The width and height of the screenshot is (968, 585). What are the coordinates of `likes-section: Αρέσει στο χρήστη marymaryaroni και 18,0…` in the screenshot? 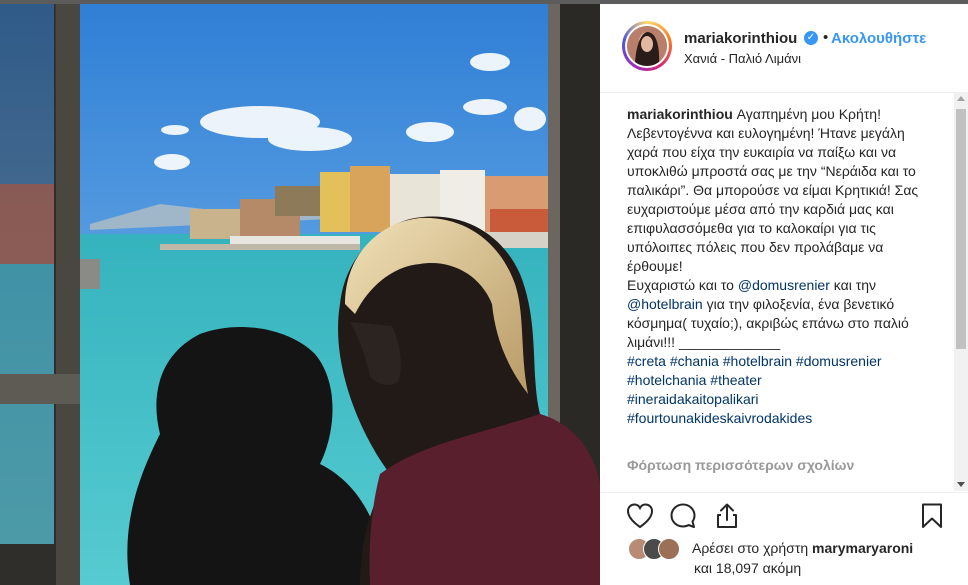 It's located at (784, 559).